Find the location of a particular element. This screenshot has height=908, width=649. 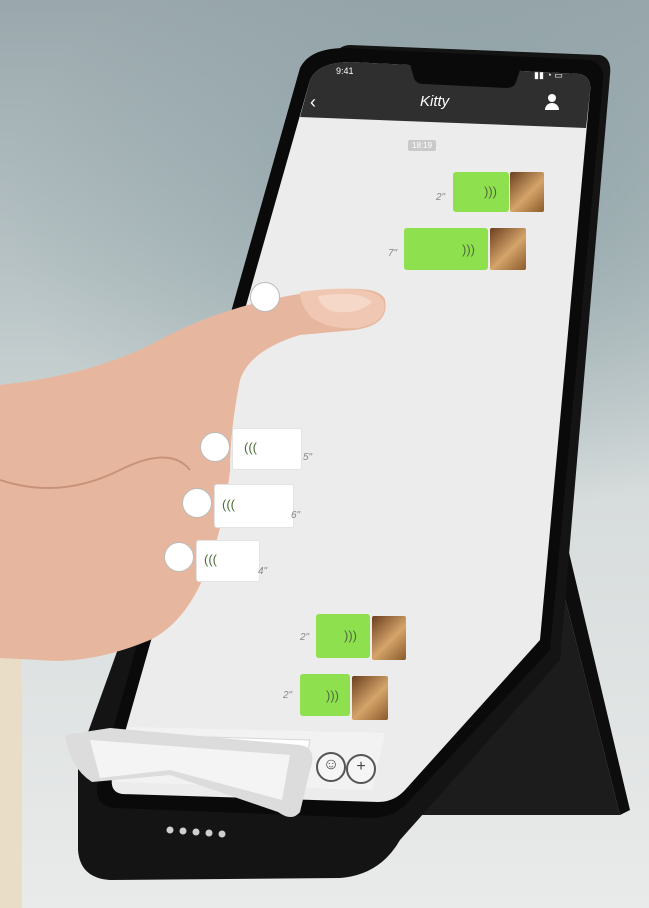

status-time: 9:41 is located at coordinates (345, 71).